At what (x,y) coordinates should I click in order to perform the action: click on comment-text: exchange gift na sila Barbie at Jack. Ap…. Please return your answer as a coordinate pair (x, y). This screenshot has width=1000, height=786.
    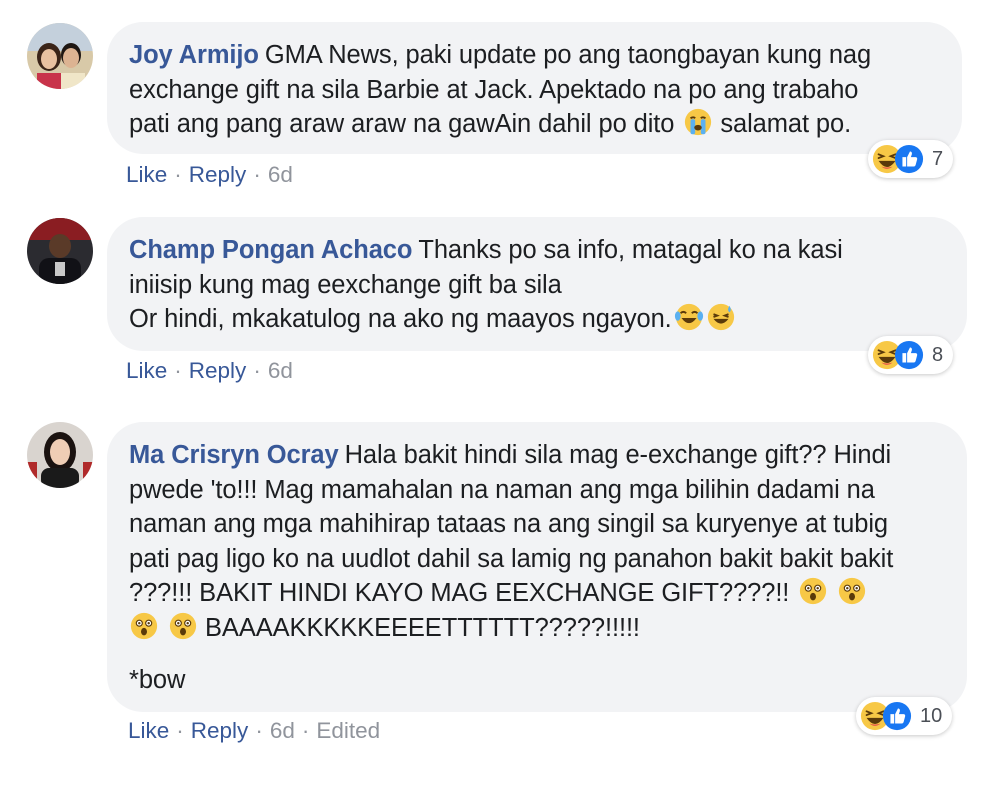
    Looking at the image, I should click on (494, 89).